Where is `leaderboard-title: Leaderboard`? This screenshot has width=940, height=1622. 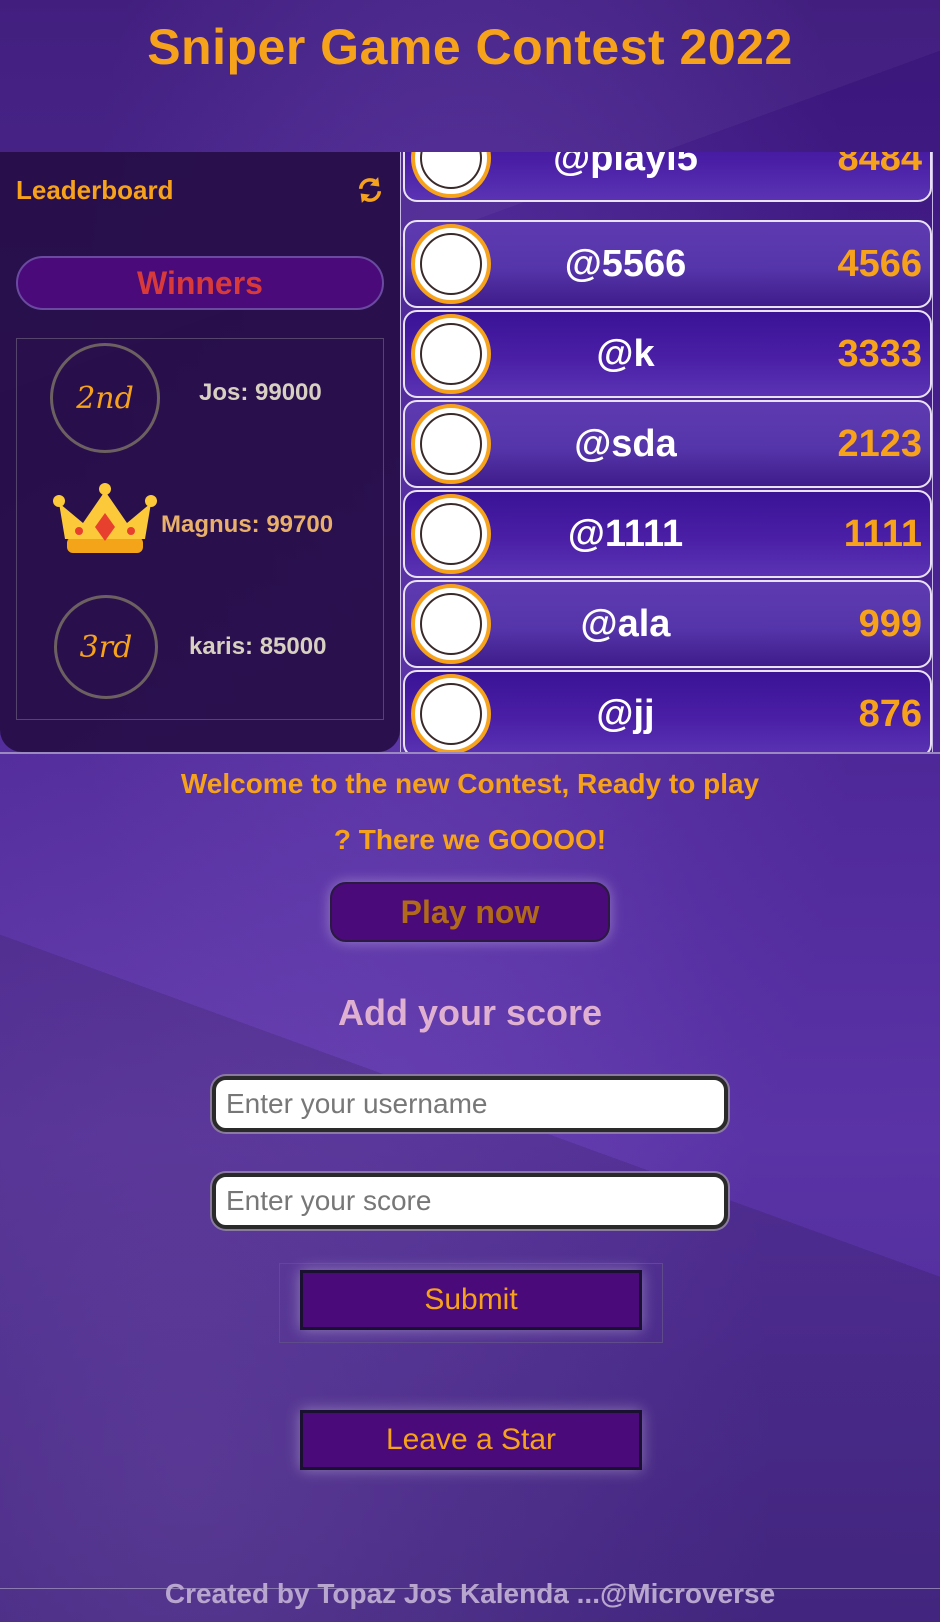 leaderboard-title: Leaderboard is located at coordinates (95, 189).